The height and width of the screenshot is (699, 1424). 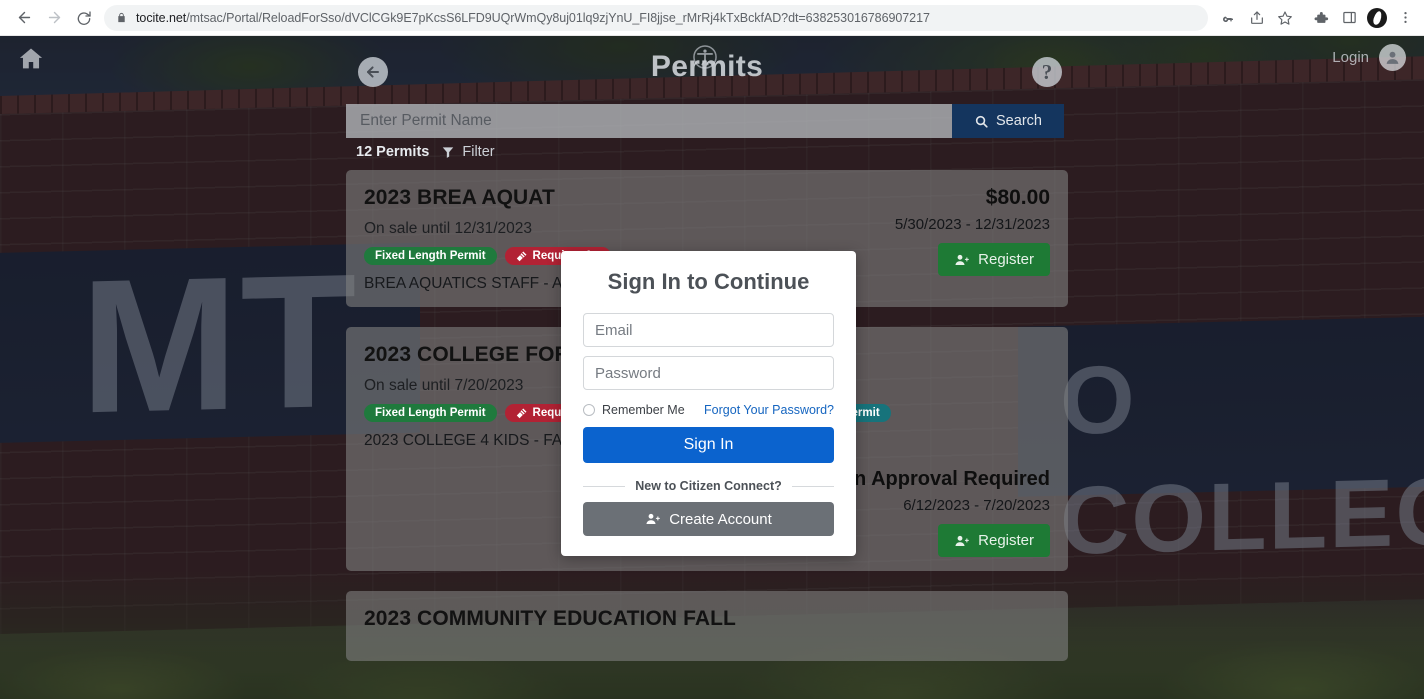 What do you see at coordinates (24, 18) in the screenshot?
I see `back-button` at bounding box center [24, 18].